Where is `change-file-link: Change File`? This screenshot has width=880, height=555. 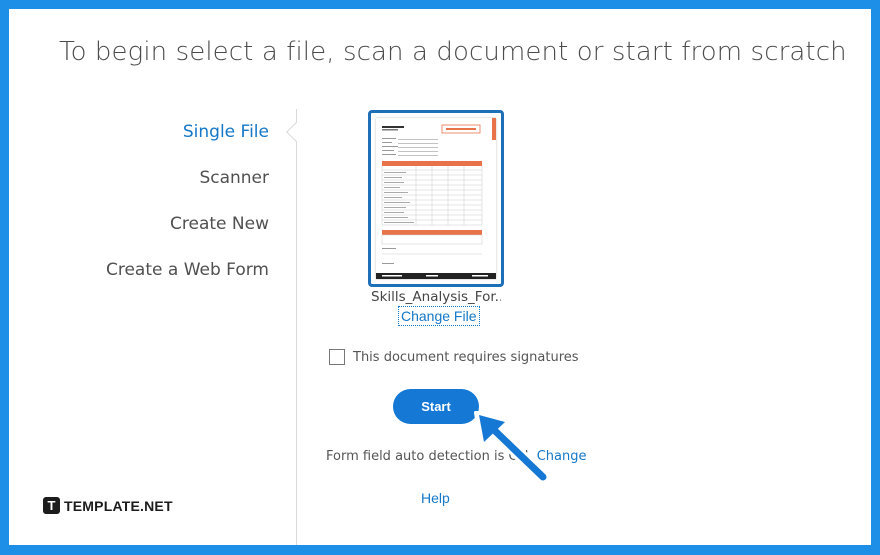
change-file-link: Change File is located at coordinates (439, 316).